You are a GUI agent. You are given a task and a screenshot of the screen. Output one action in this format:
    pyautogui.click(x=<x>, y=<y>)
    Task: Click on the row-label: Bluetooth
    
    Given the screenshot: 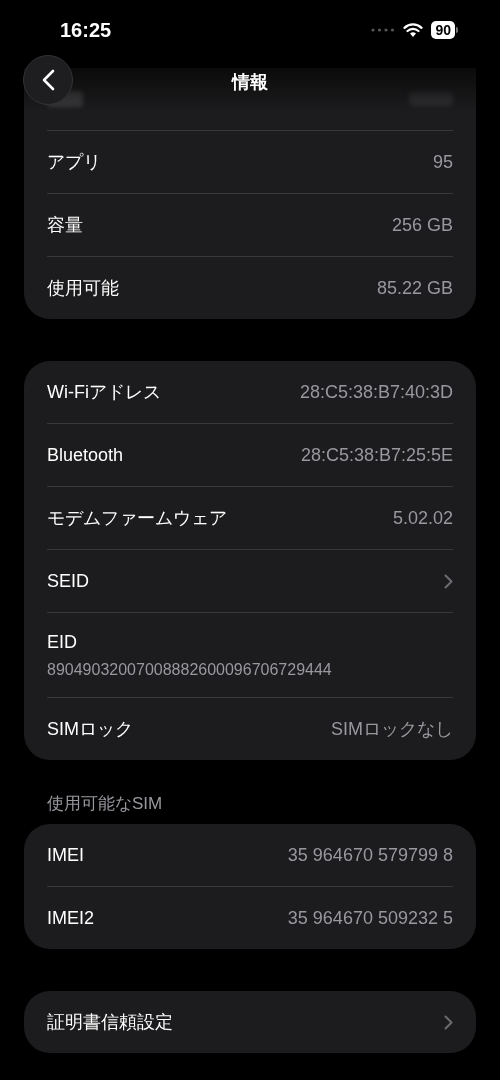 What is the action you would take?
    pyautogui.click(x=85, y=455)
    